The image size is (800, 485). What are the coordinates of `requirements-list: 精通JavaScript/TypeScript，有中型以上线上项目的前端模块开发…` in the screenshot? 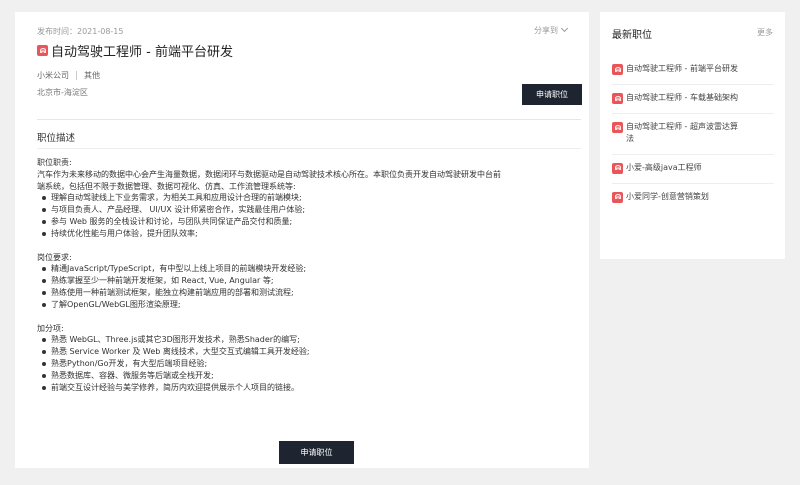 It's located at (311, 286).